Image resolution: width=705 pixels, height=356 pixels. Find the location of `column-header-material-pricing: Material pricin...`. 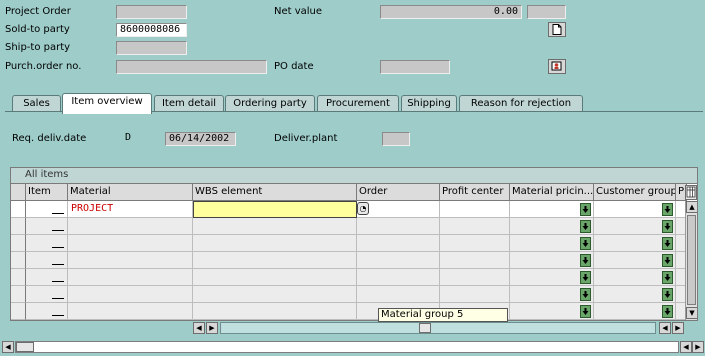

column-header-material-pricing: Material pricin... is located at coordinates (552, 192).